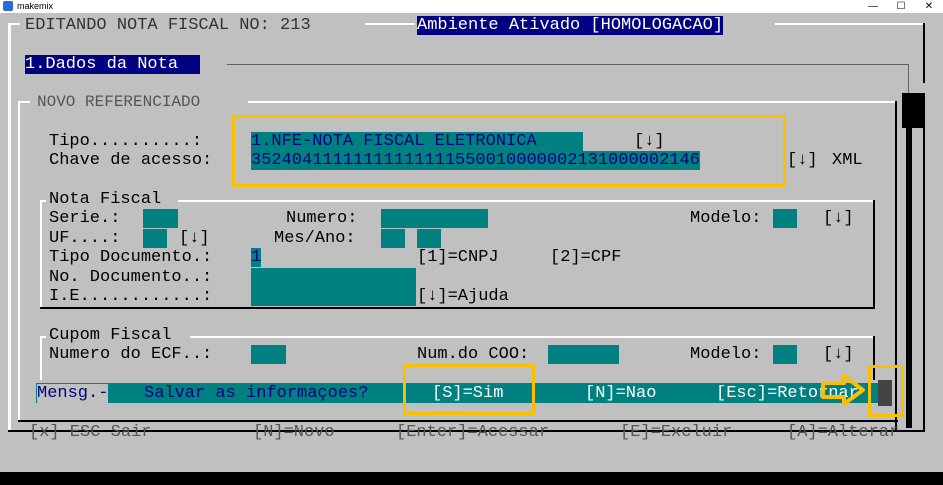 The width and height of the screenshot is (943, 485). Describe the element at coordinates (14, 24) in the screenshot. I see `frame-top-left` at that location.